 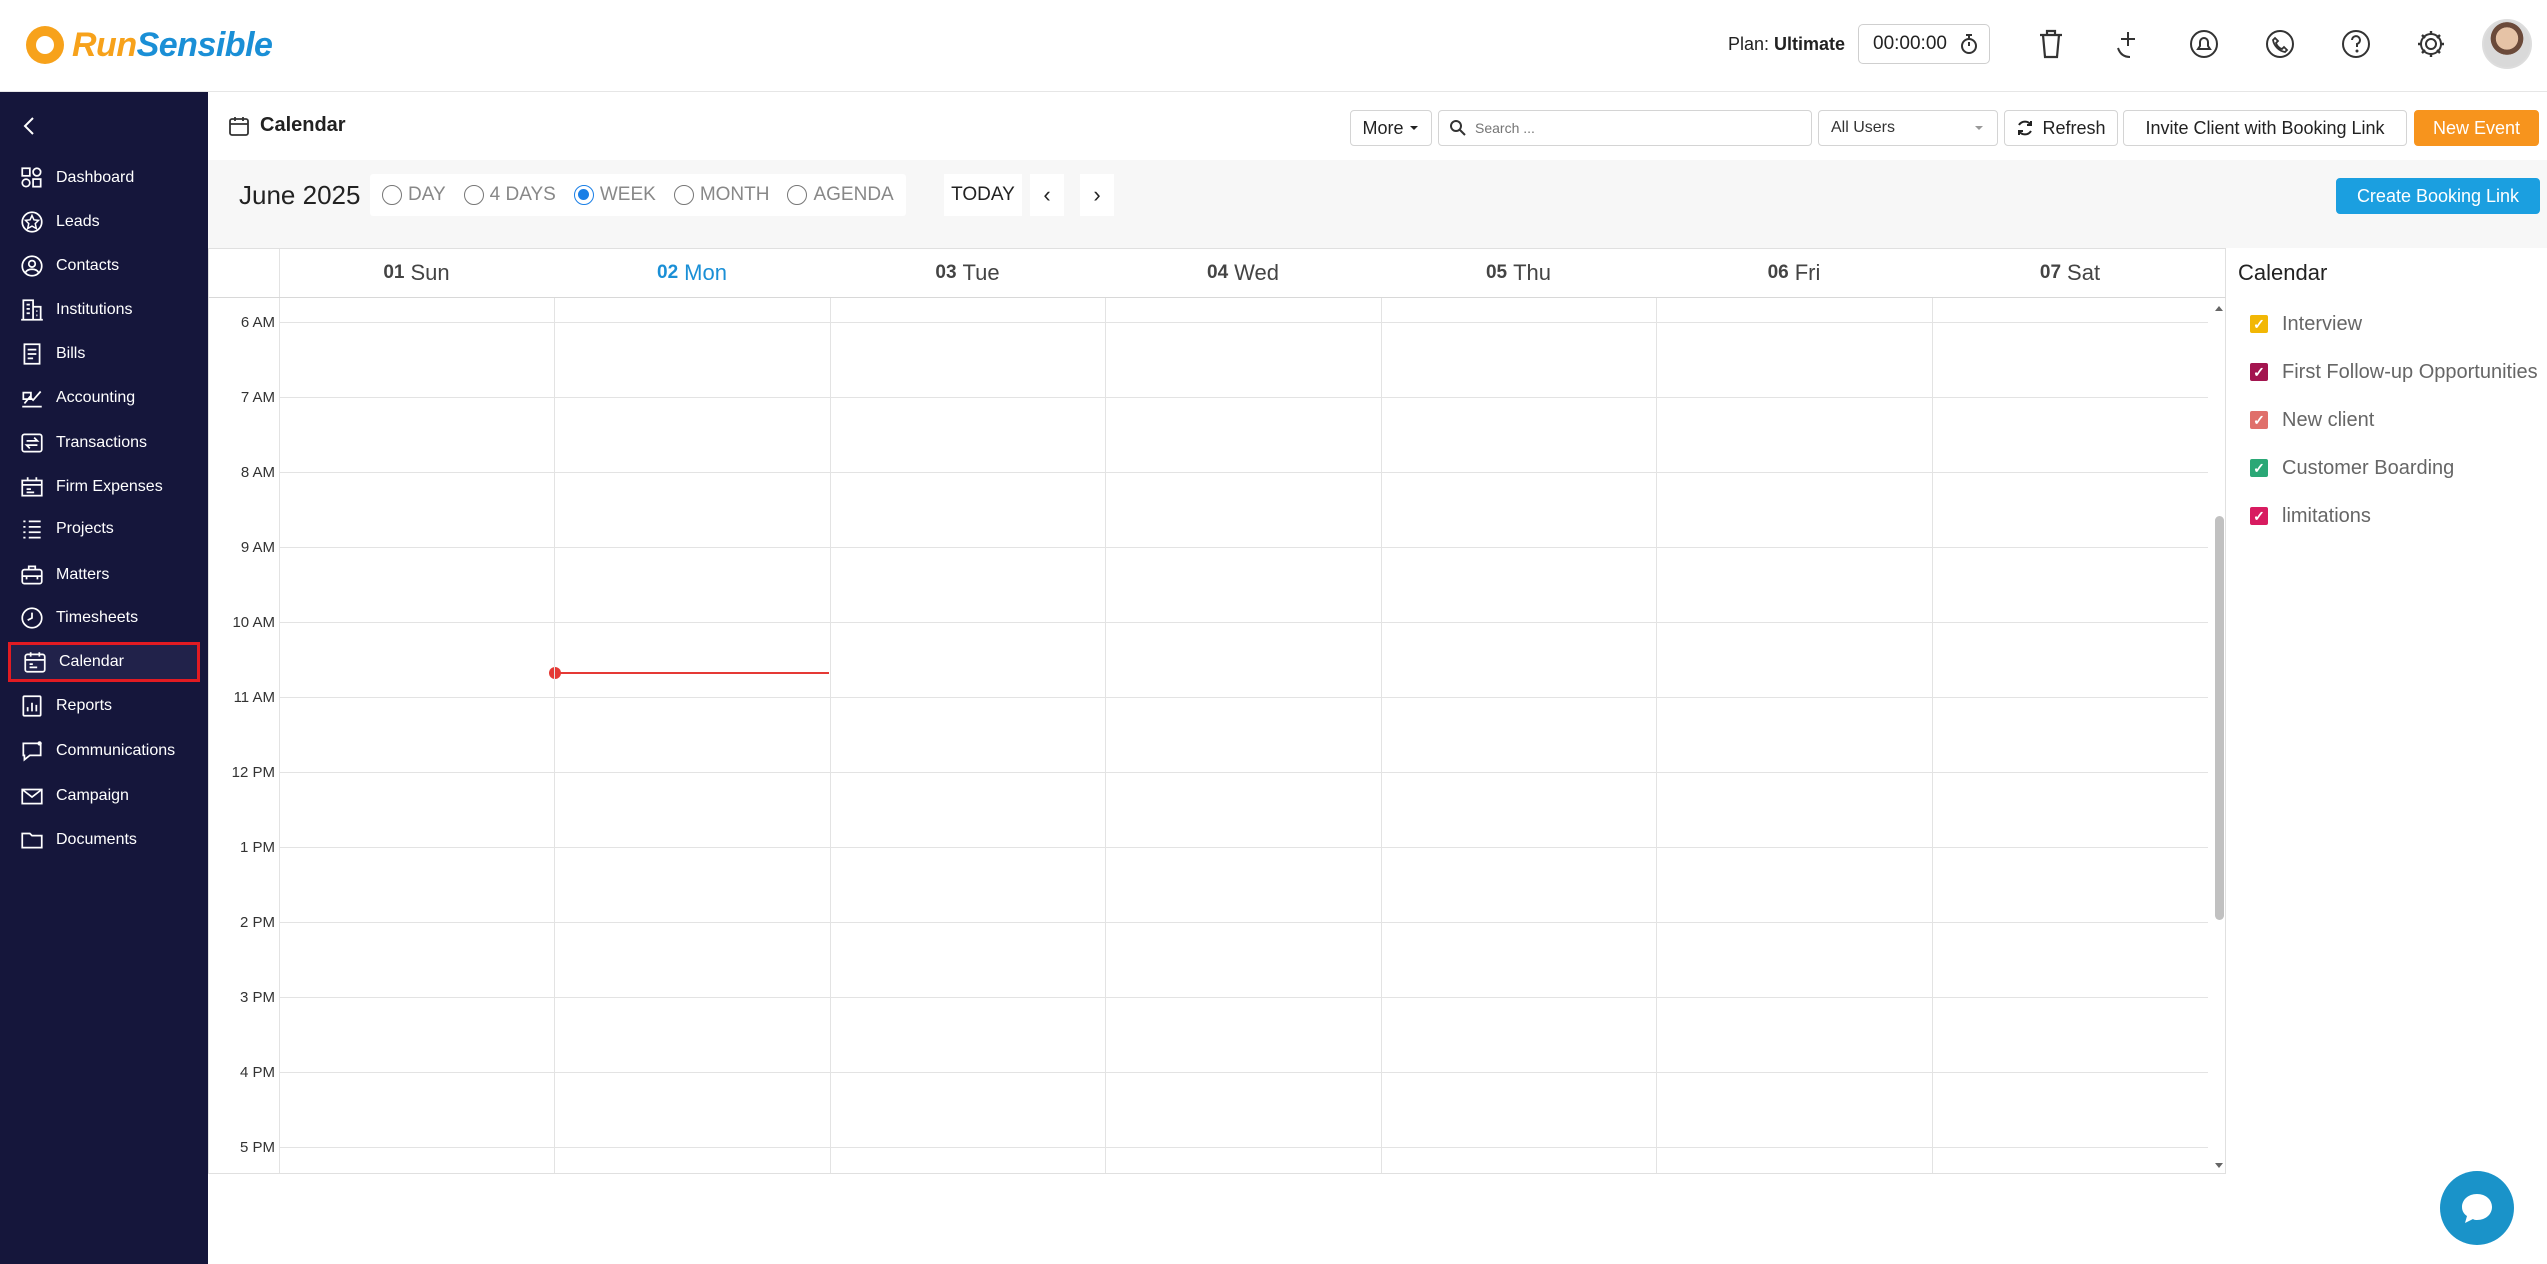 I want to click on day-name: Mon, so click(x=705, y=272).